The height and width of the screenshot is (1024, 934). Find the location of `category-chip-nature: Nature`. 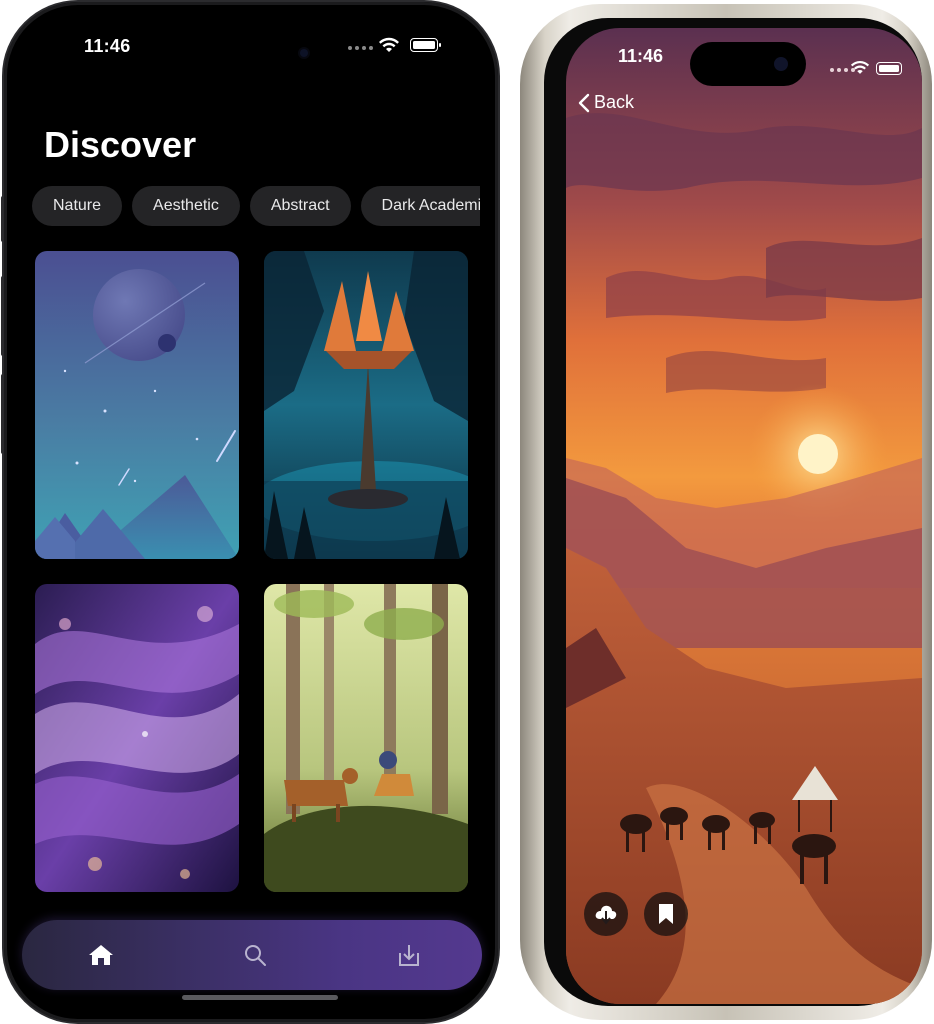

category-chip-nature: Nature is located at coordinates (77, 206).